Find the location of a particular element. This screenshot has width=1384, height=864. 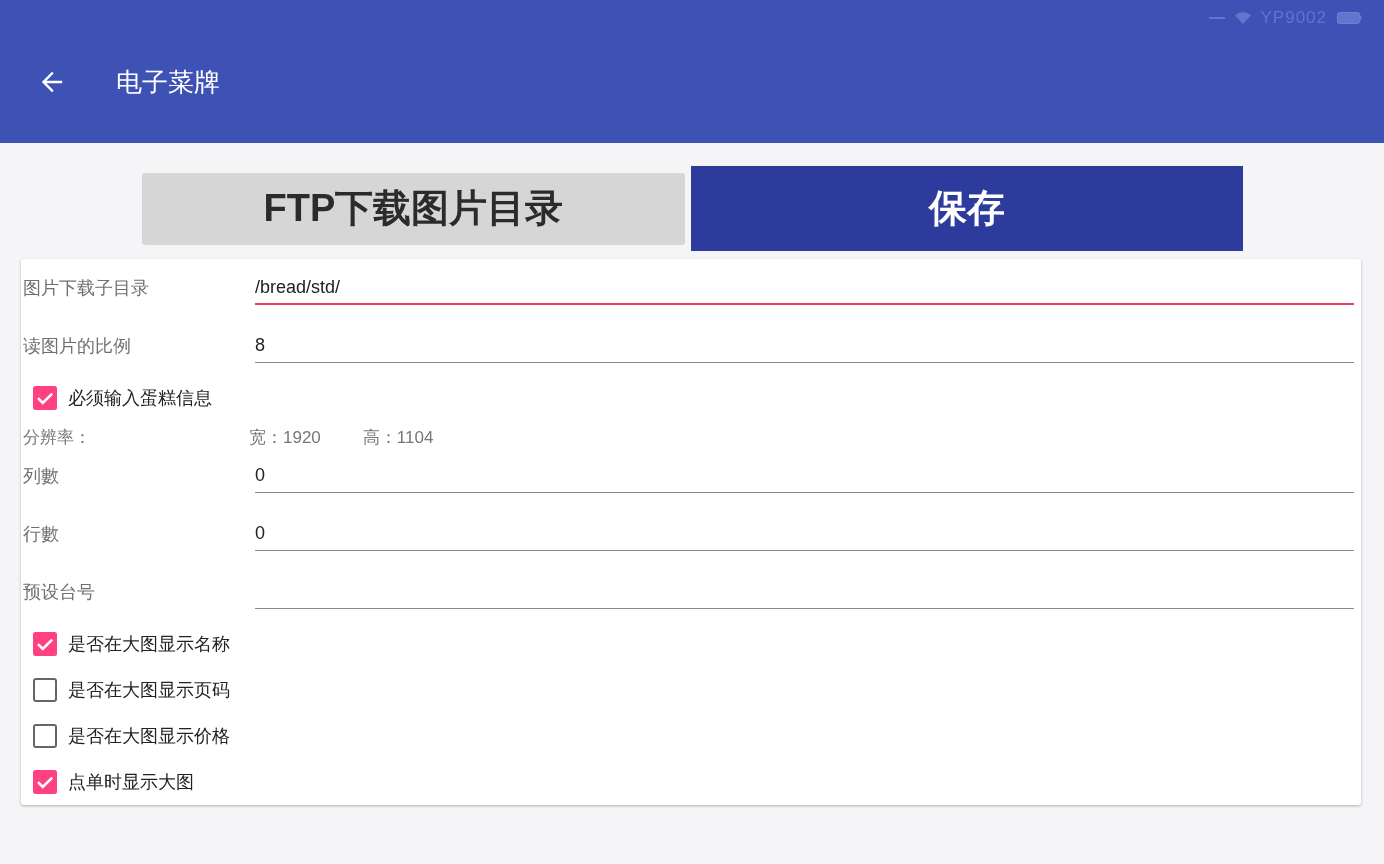

ftp-download-button: FTP下载图片目录 is located at coordinates (413, 208).